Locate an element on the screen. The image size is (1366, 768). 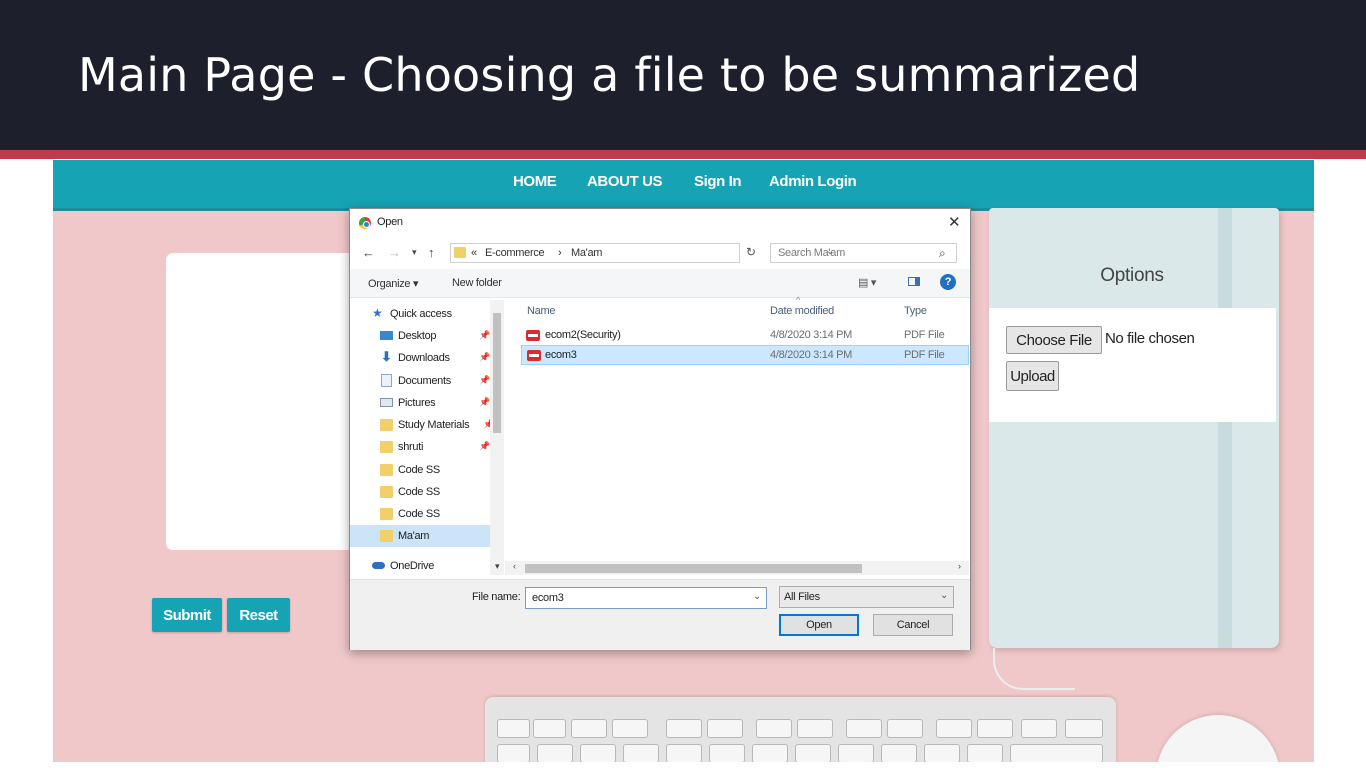
star-icon: ★ is located at coordinates (377, 313).